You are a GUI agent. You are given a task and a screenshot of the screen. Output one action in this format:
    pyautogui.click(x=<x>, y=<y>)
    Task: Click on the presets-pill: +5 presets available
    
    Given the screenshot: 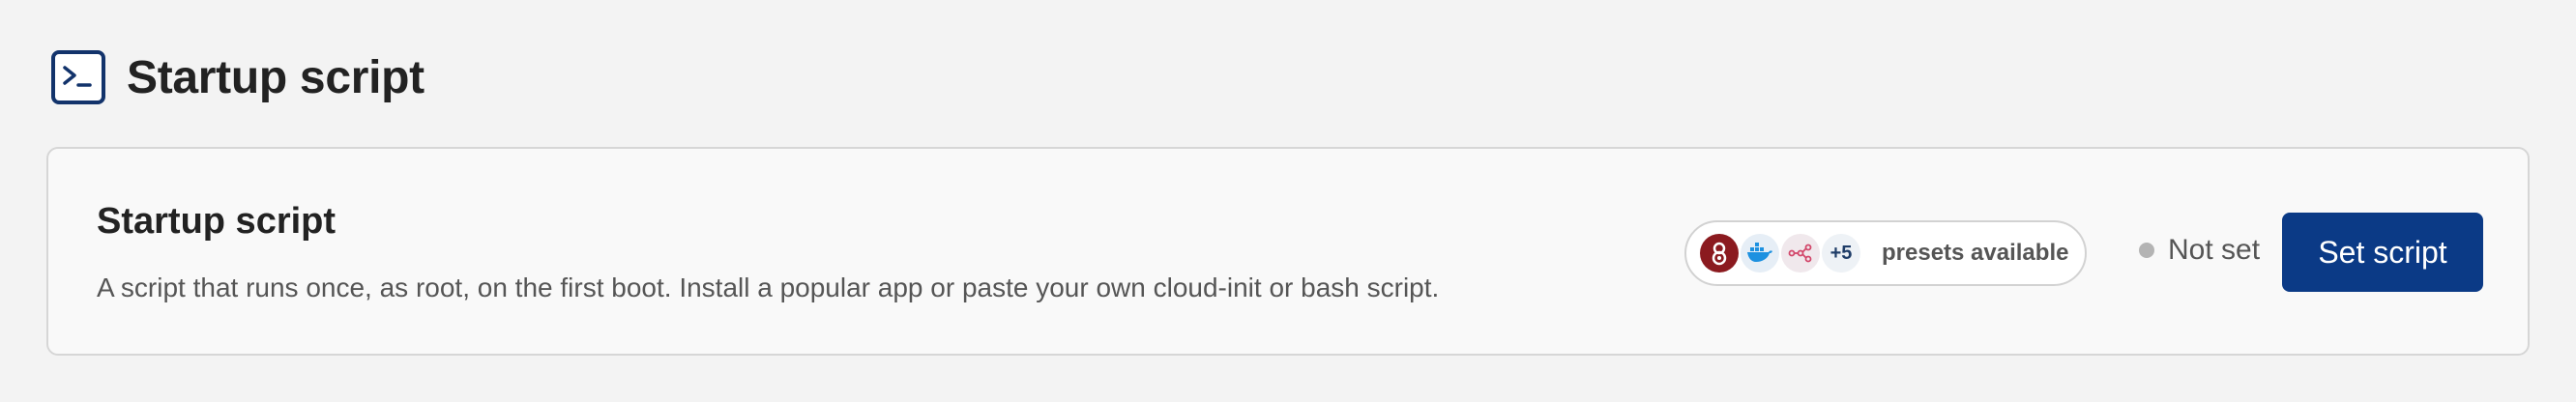 What is the action you would take?
    pyautogui.click(x=1885, y=253)
    